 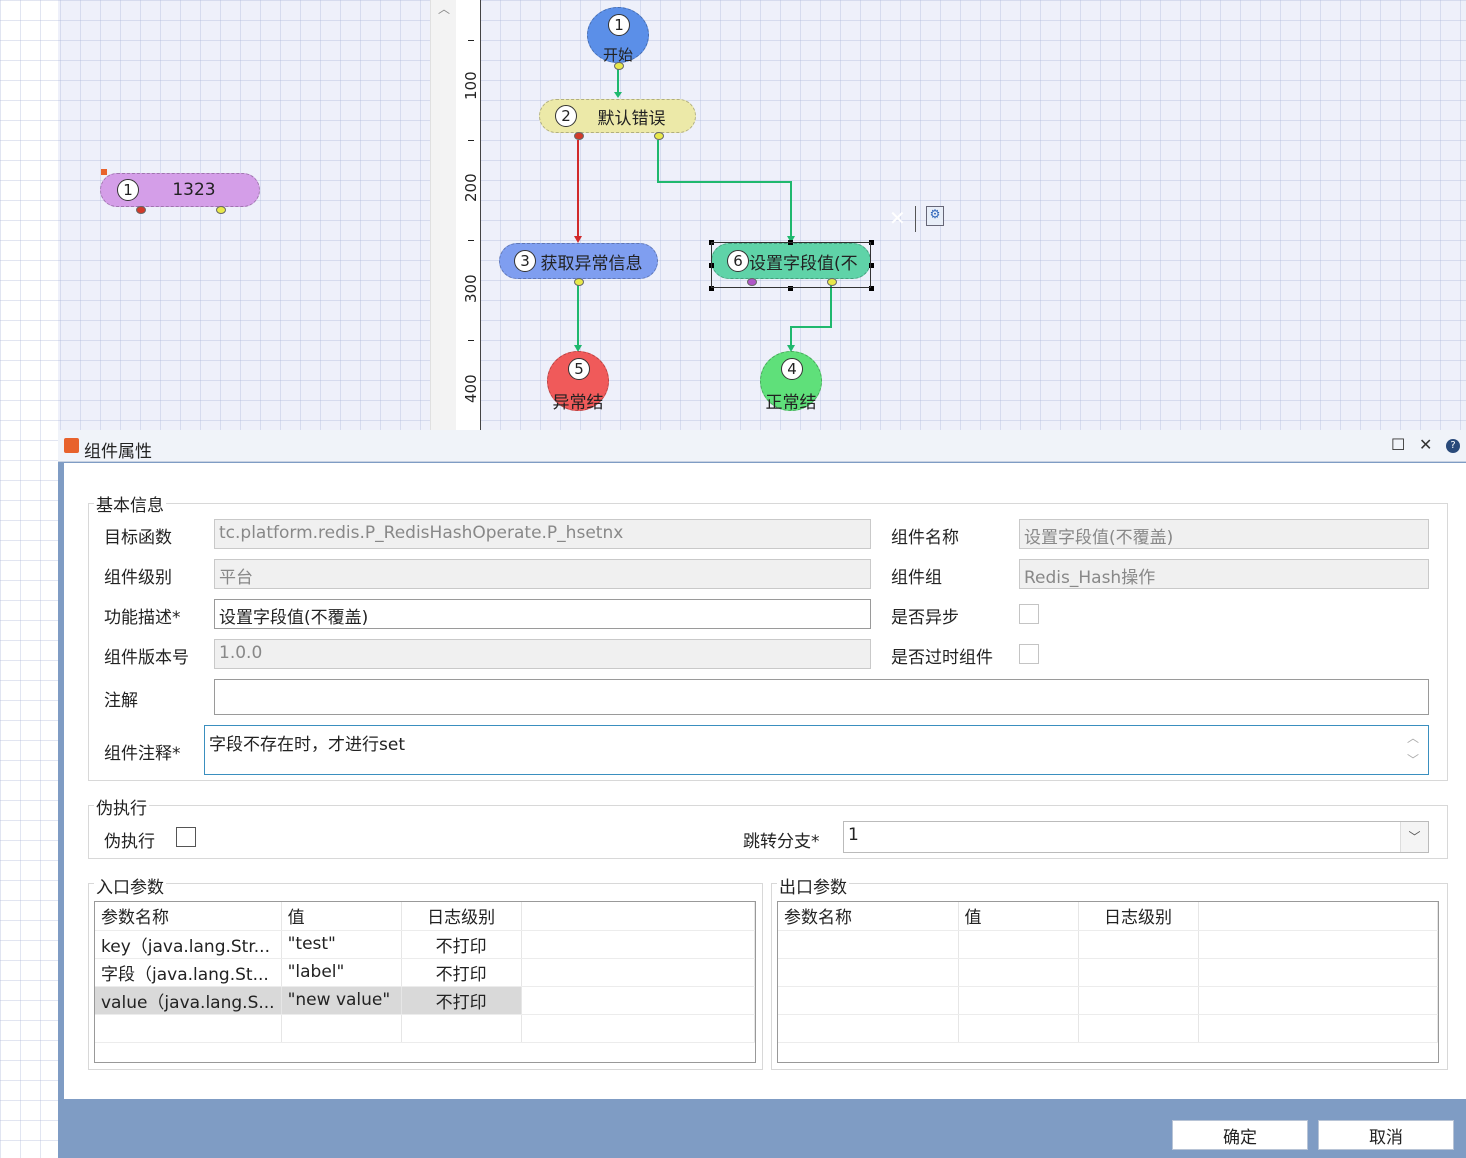 What do you see at coordinates (1224, 534) in the screenshot?
I see `component-name-field: 设置字段值(不覆盖)` at bounding box center [1224, 534].